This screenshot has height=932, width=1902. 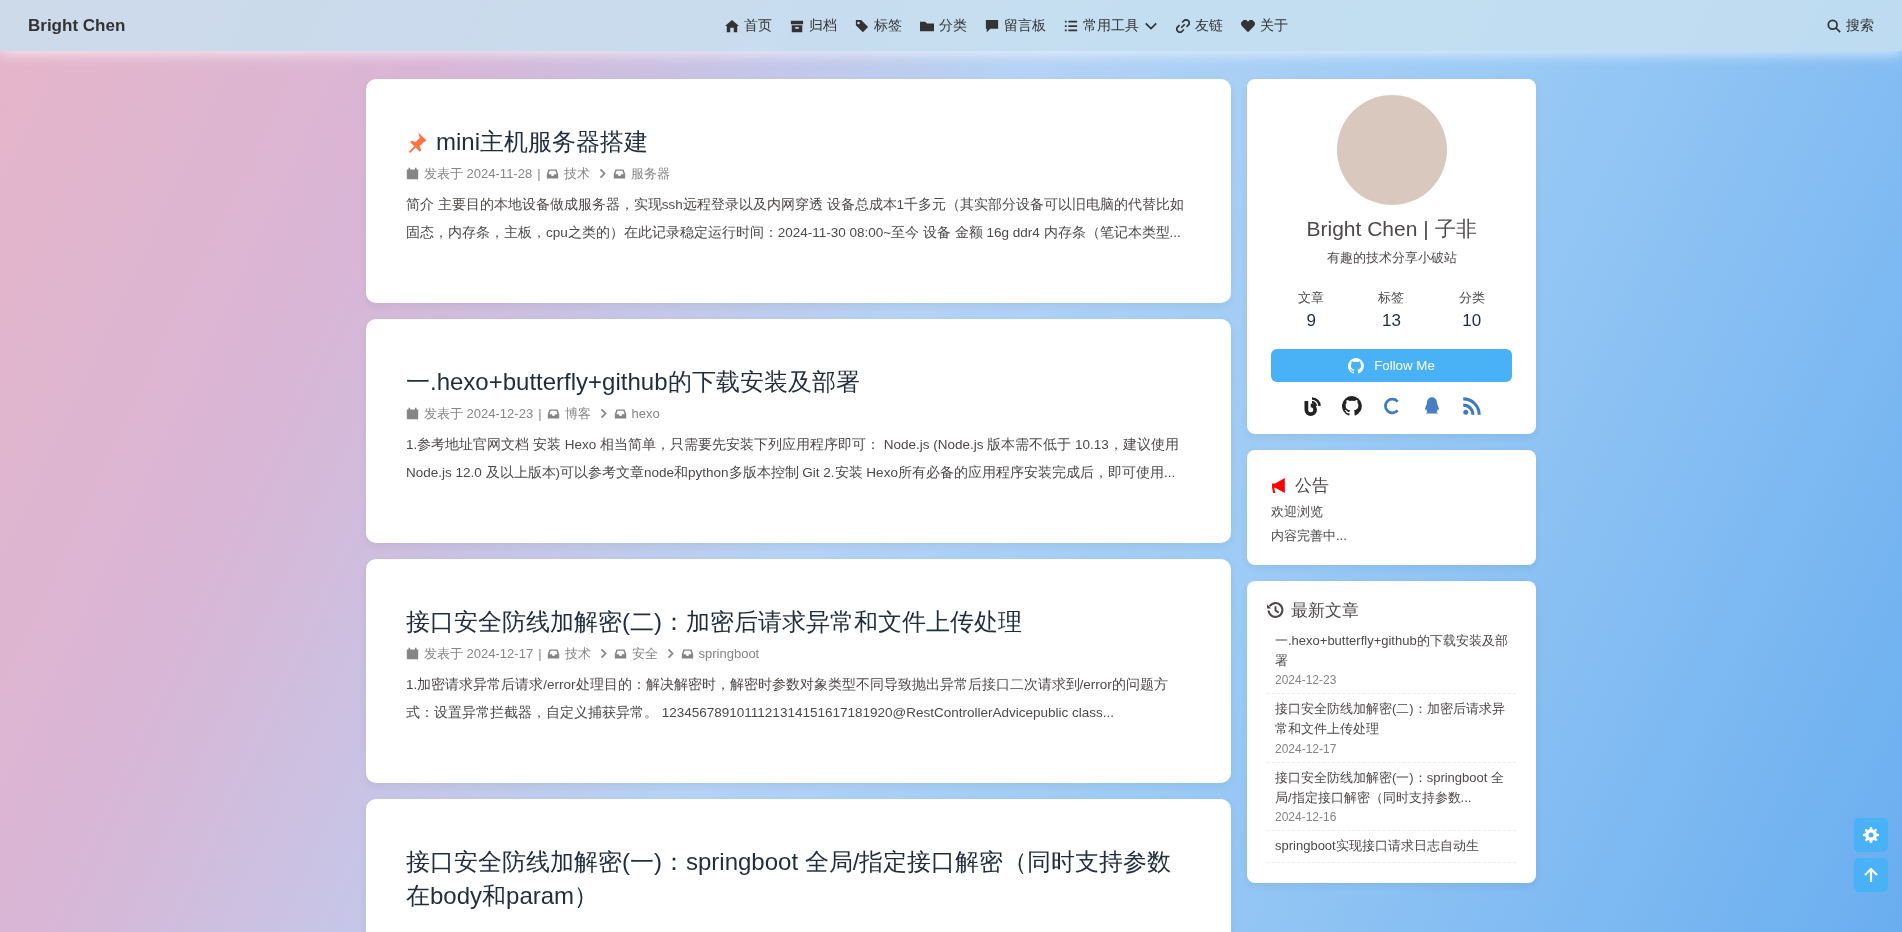 I want to click on search-link: 搜索, so click(x=1850, y=25).